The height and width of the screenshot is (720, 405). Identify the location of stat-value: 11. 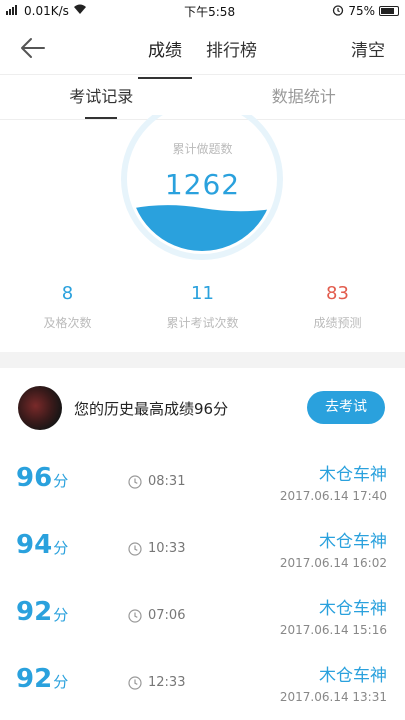
(202, 293).